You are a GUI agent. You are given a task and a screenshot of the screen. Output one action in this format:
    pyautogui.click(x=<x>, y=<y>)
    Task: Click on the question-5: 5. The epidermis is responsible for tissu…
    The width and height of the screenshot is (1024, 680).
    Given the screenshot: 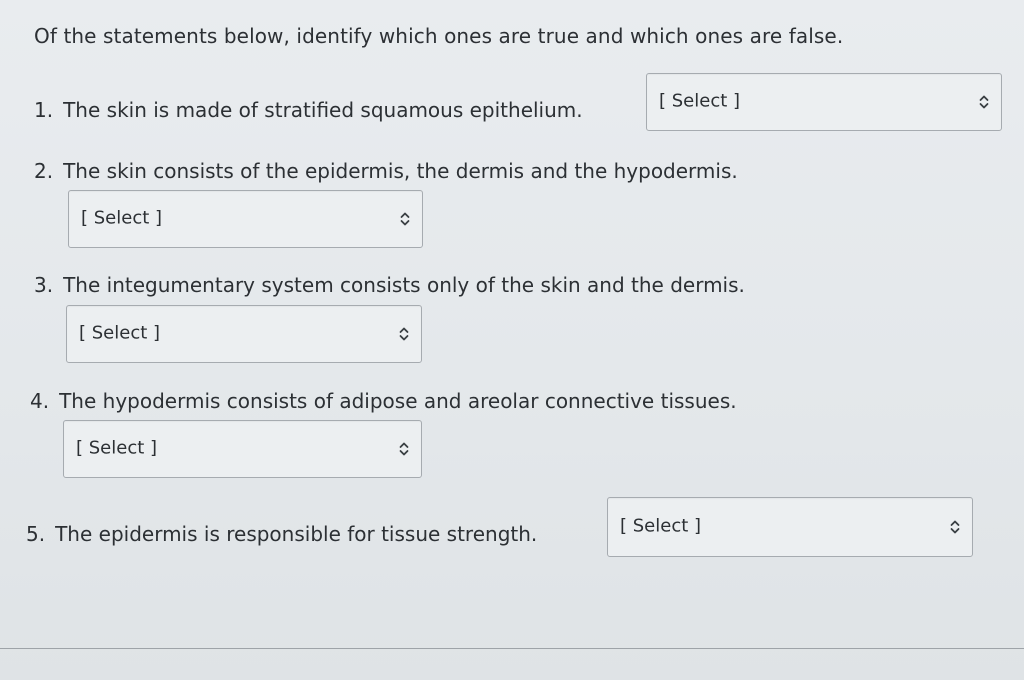 What is the action you would take?
    pyautogui.click(x=281, y=534)
    